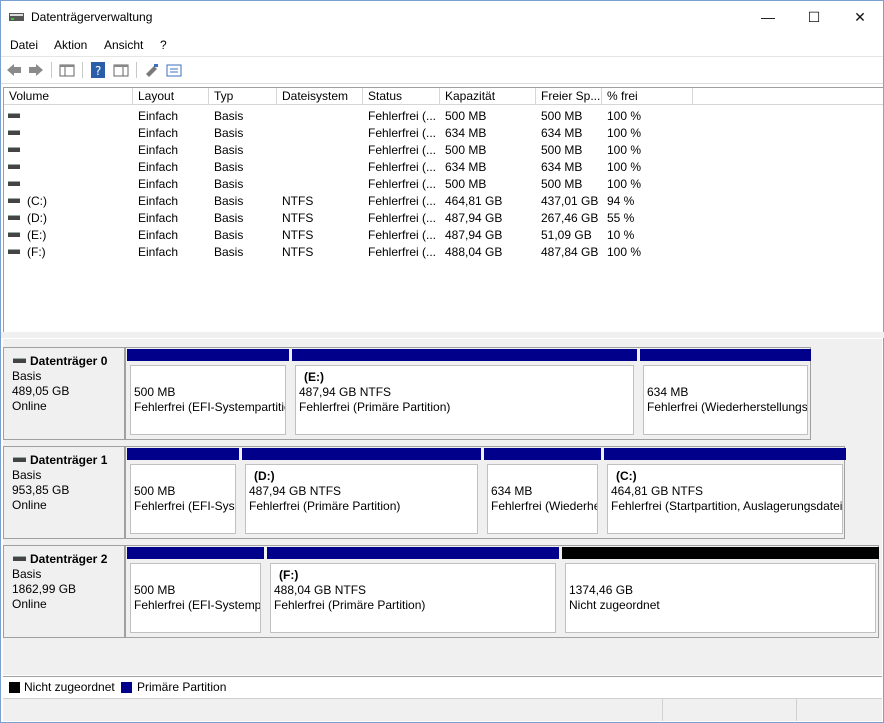 The width and height of the screenshot is (884, 723). I want to click on menu-help: ?, so click(163, 45).